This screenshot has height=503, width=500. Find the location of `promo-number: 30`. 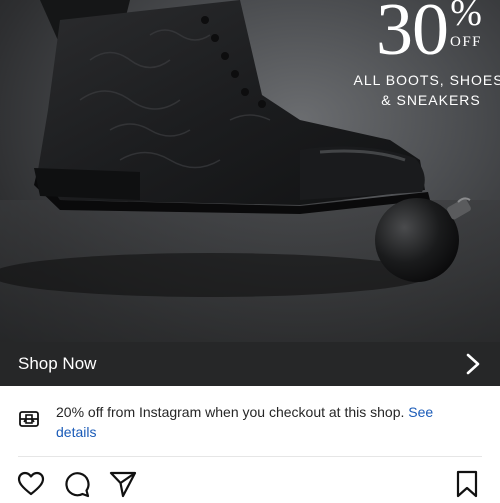

promo-number: 30 is located at coordinates (412, 35).